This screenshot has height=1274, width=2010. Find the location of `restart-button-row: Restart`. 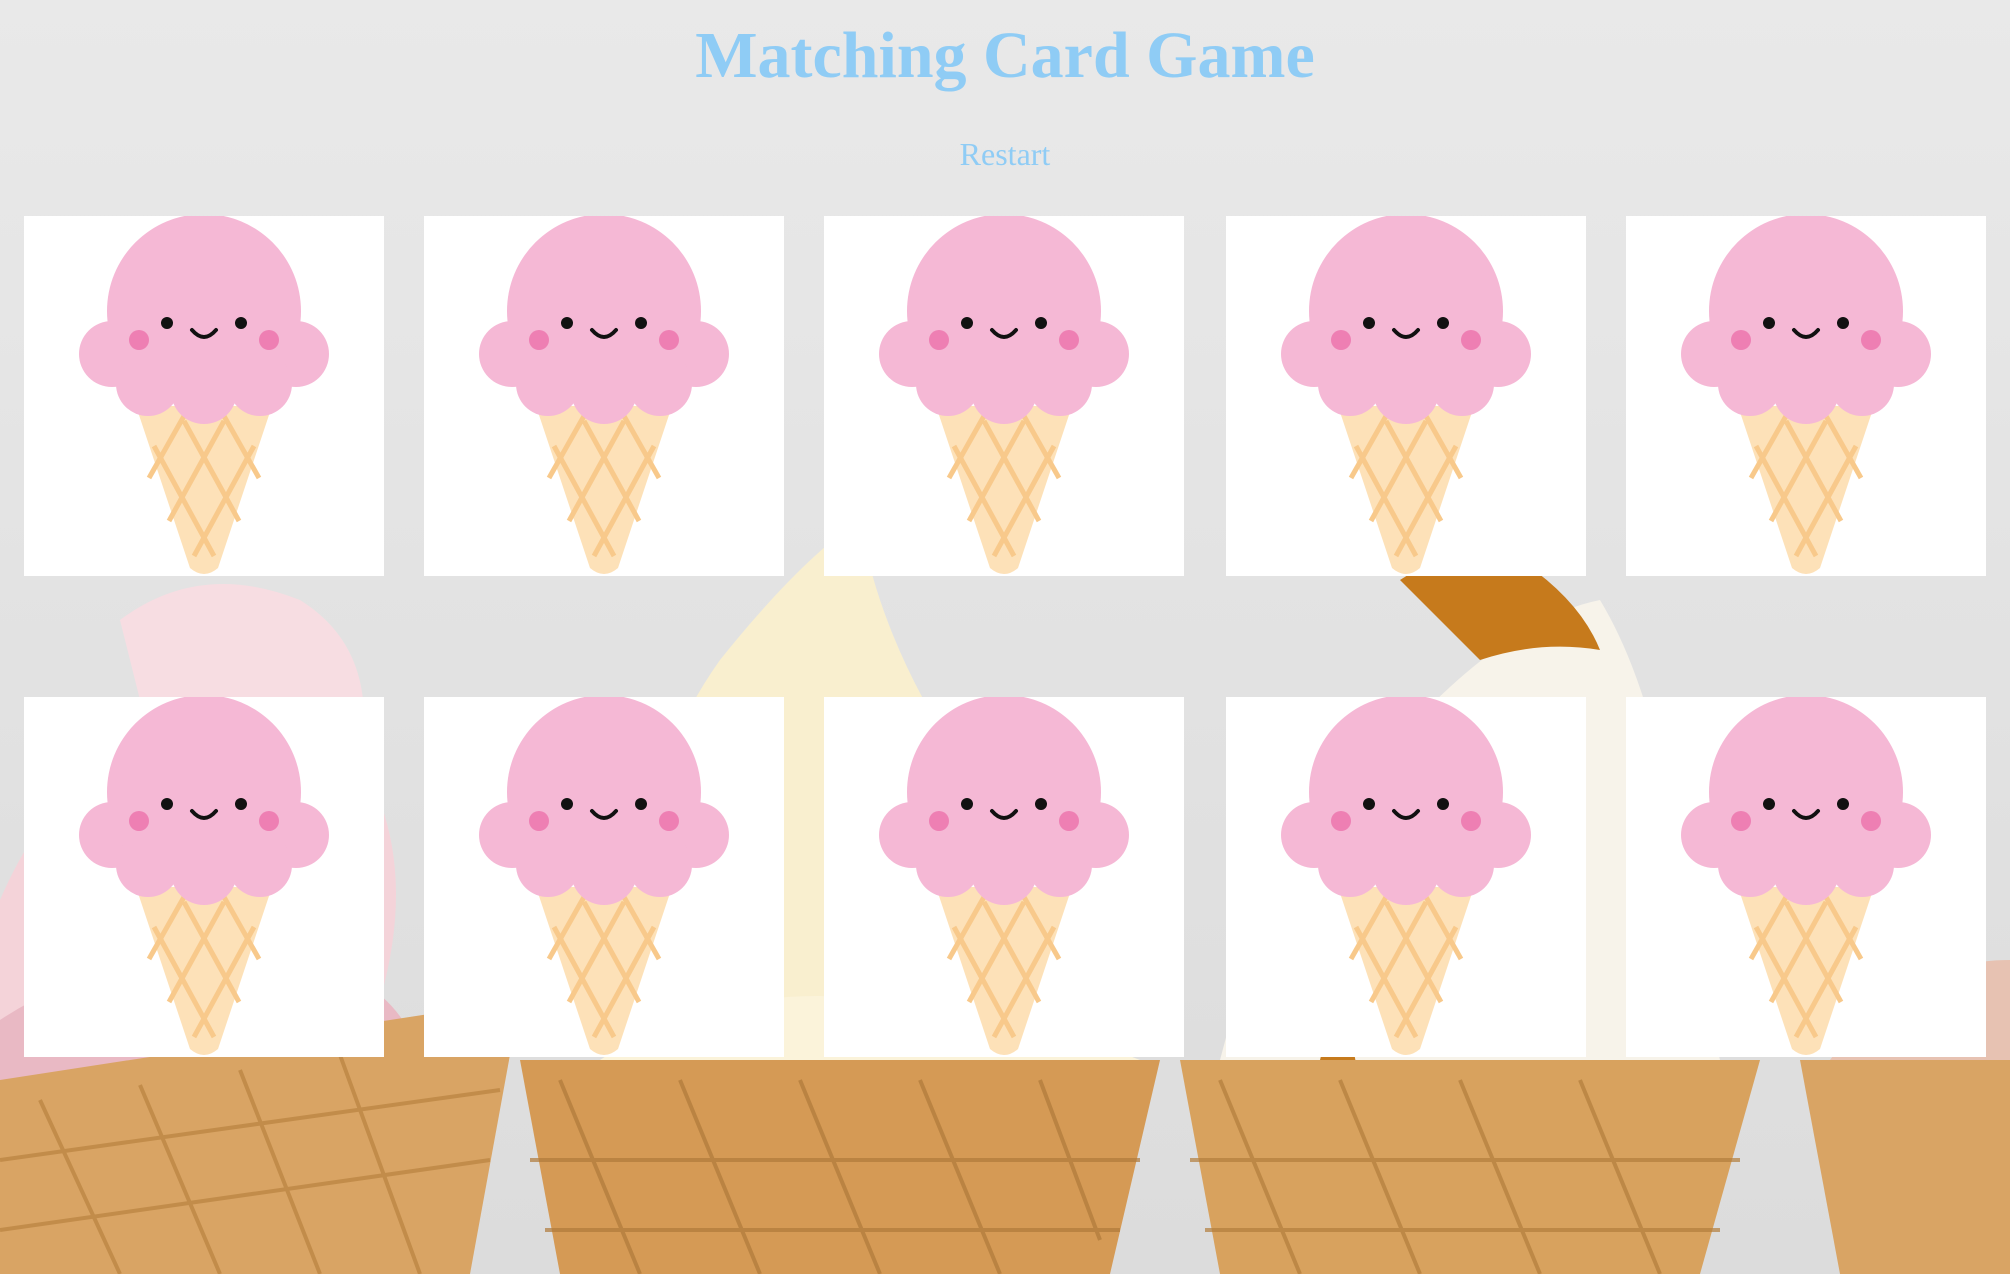

restart-button-row: Restart is located at coordinates (1005, 154).